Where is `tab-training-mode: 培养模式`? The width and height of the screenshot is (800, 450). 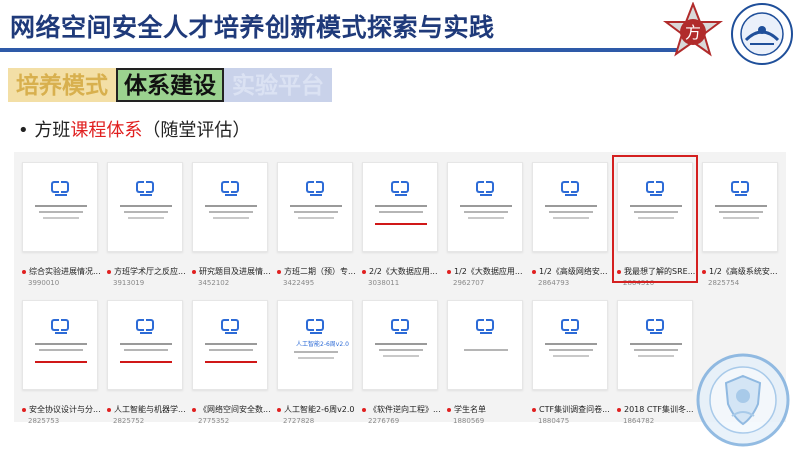 tab-training-mode: 培养模式 is located at coordinates (62, 85).